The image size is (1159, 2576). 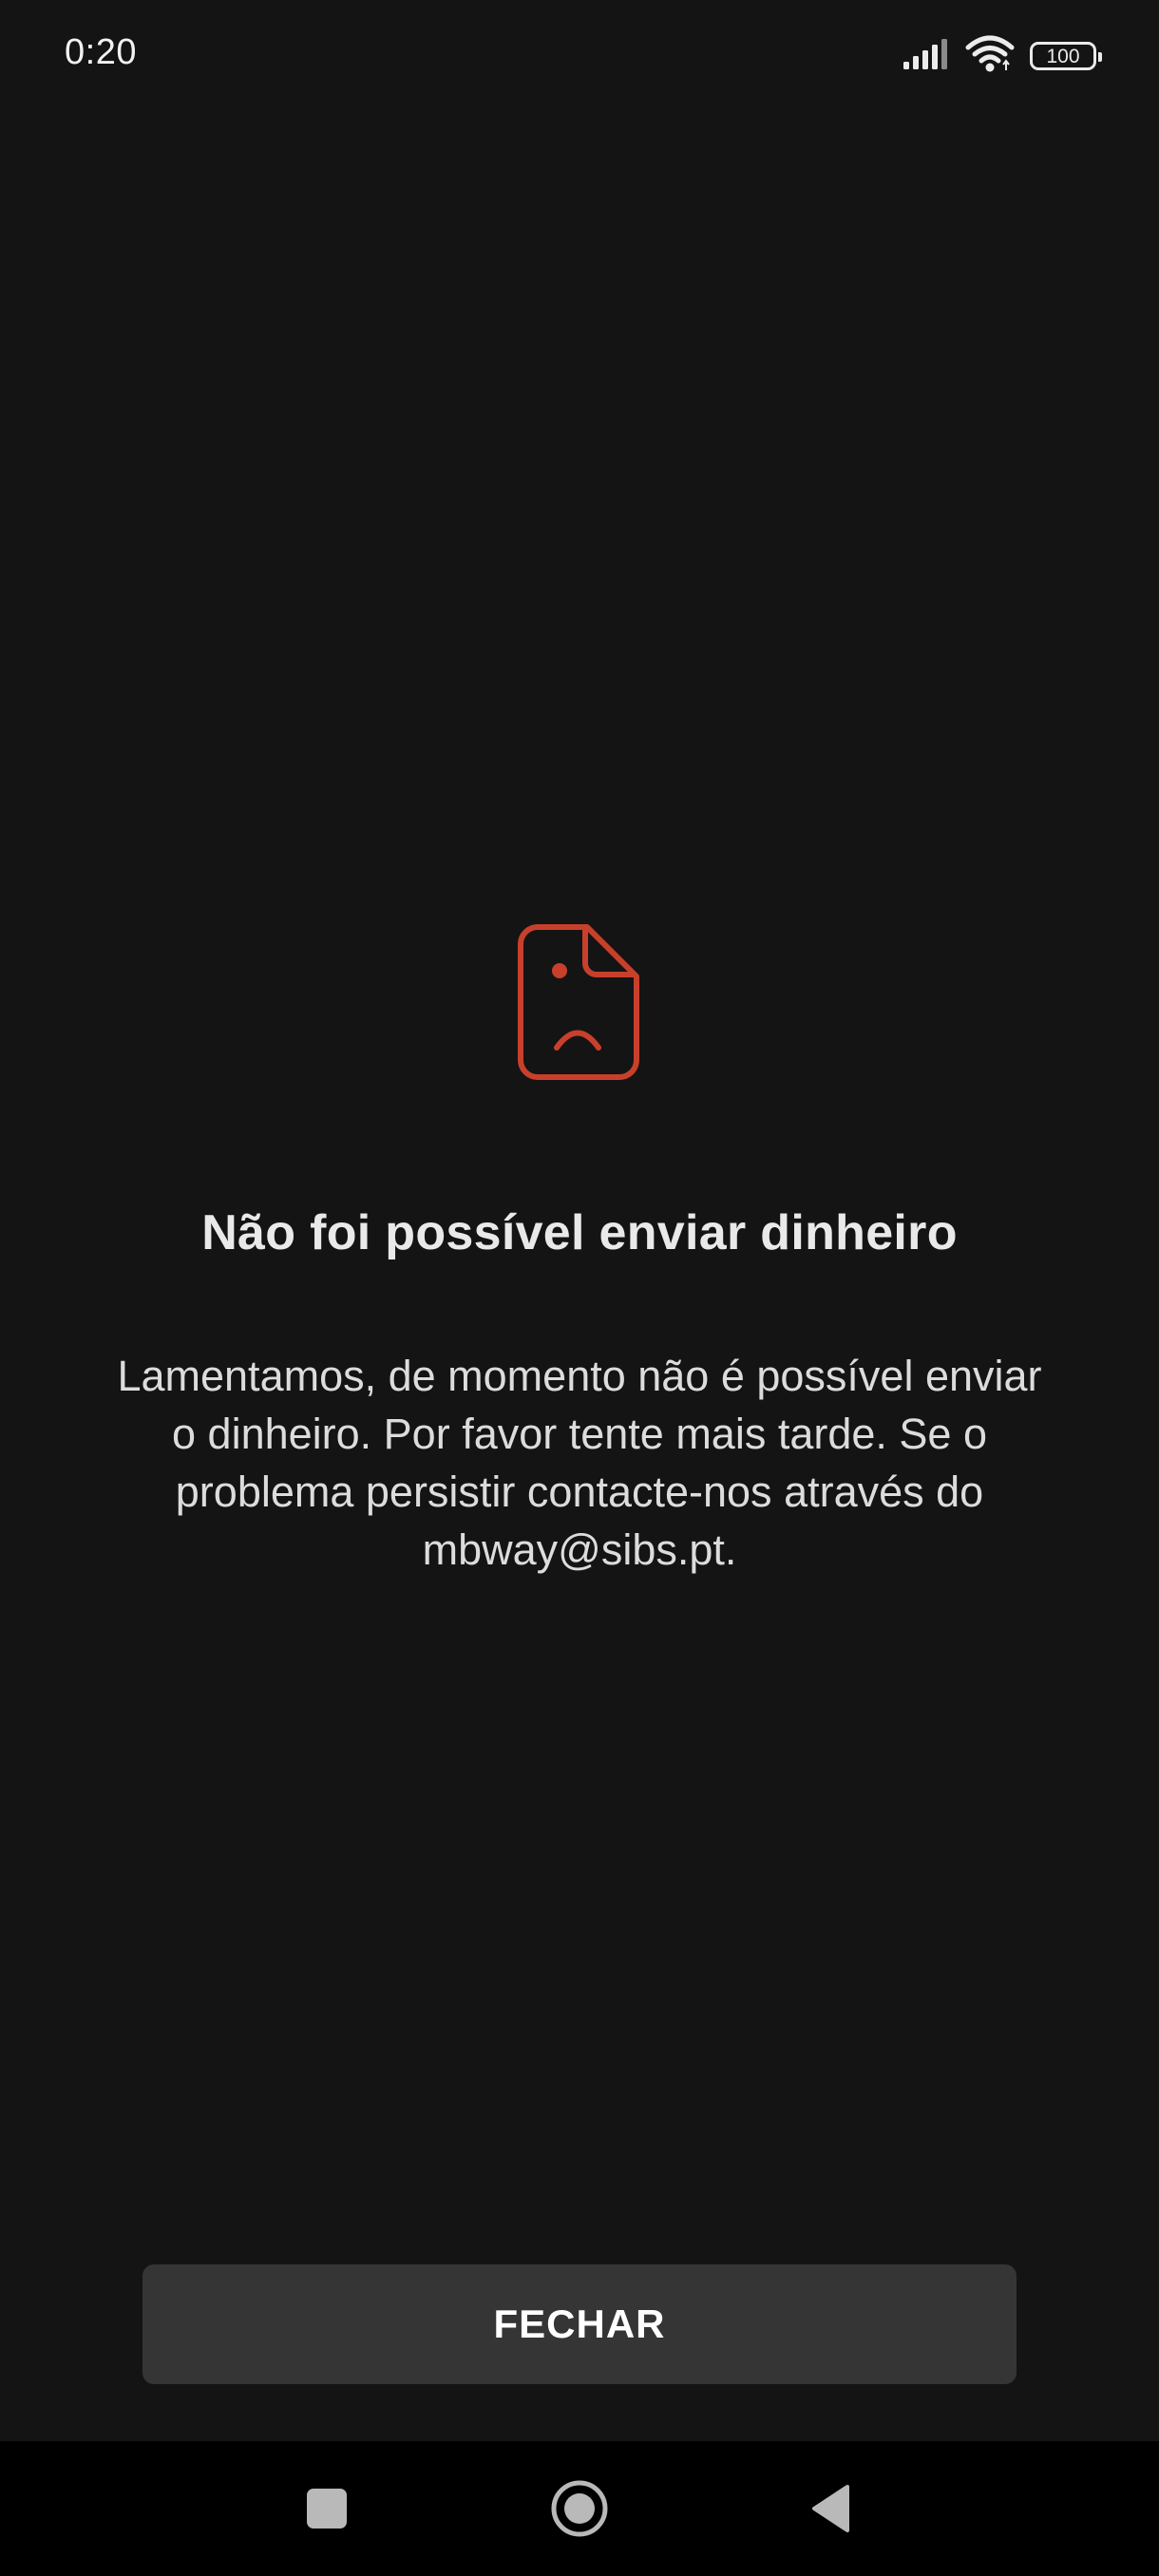 I want to click on status-icons: 100, so click(x=1002, y=56).